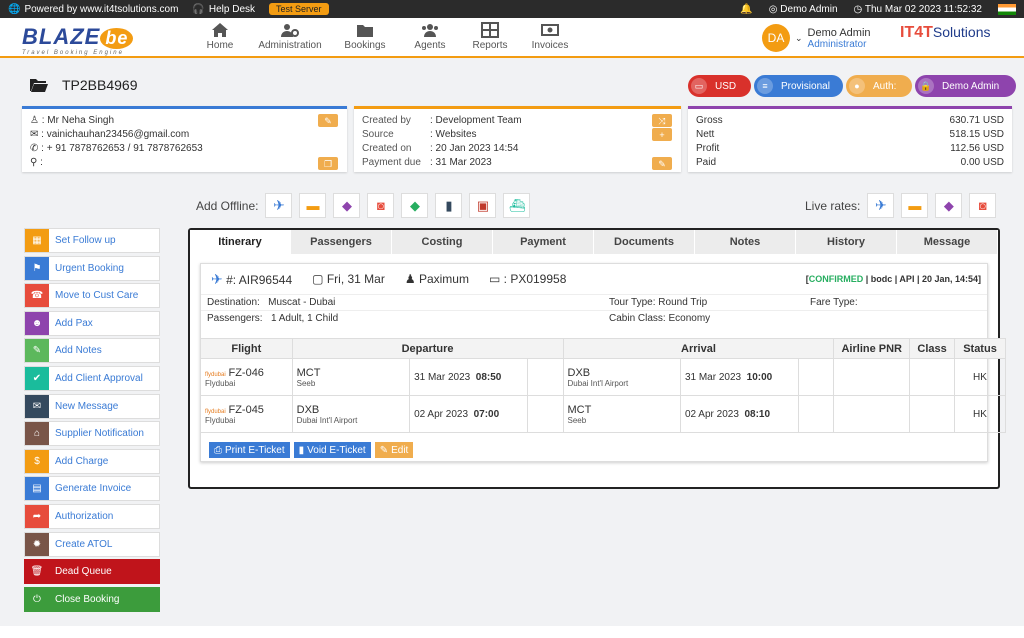 The image size is (1024, 638). I want to click on powered-by: Powered by www.it4tsolutions.com, so click(101, 9).